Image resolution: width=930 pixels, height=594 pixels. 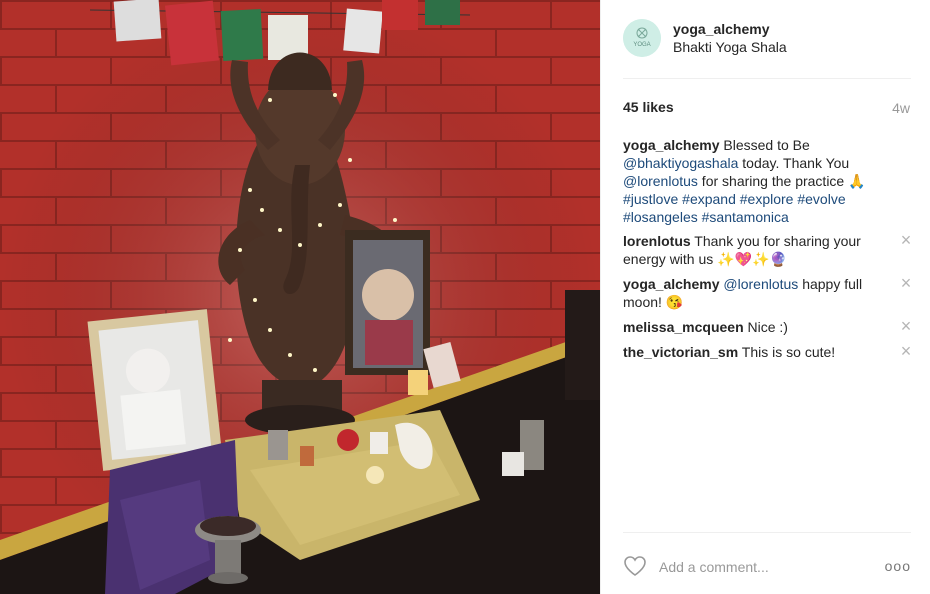 What do you see at coordinates (641, 45) in the screenshot?
I see `avatar-text: YOGA` at bounding box center [641, 45].